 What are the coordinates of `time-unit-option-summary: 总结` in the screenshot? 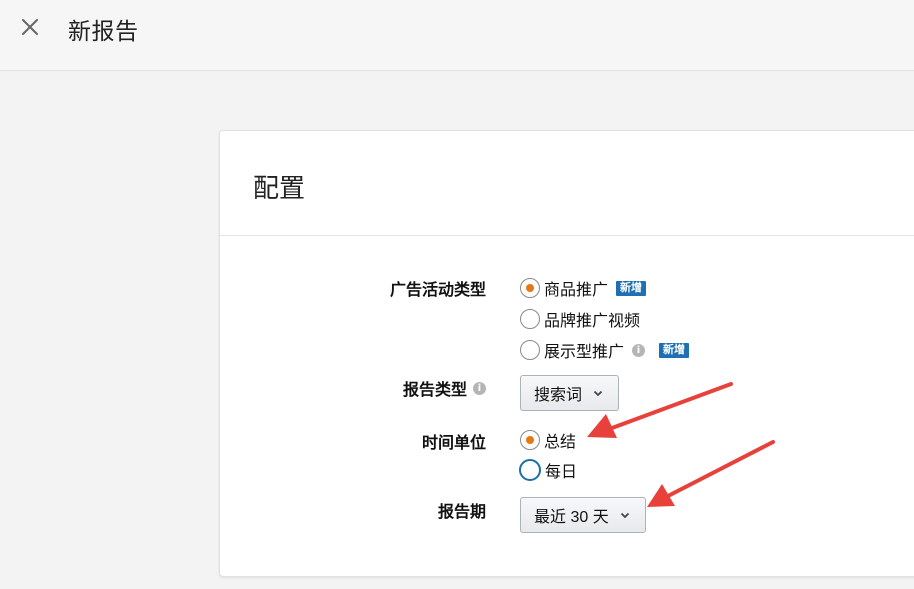 It's located at (548, 440).